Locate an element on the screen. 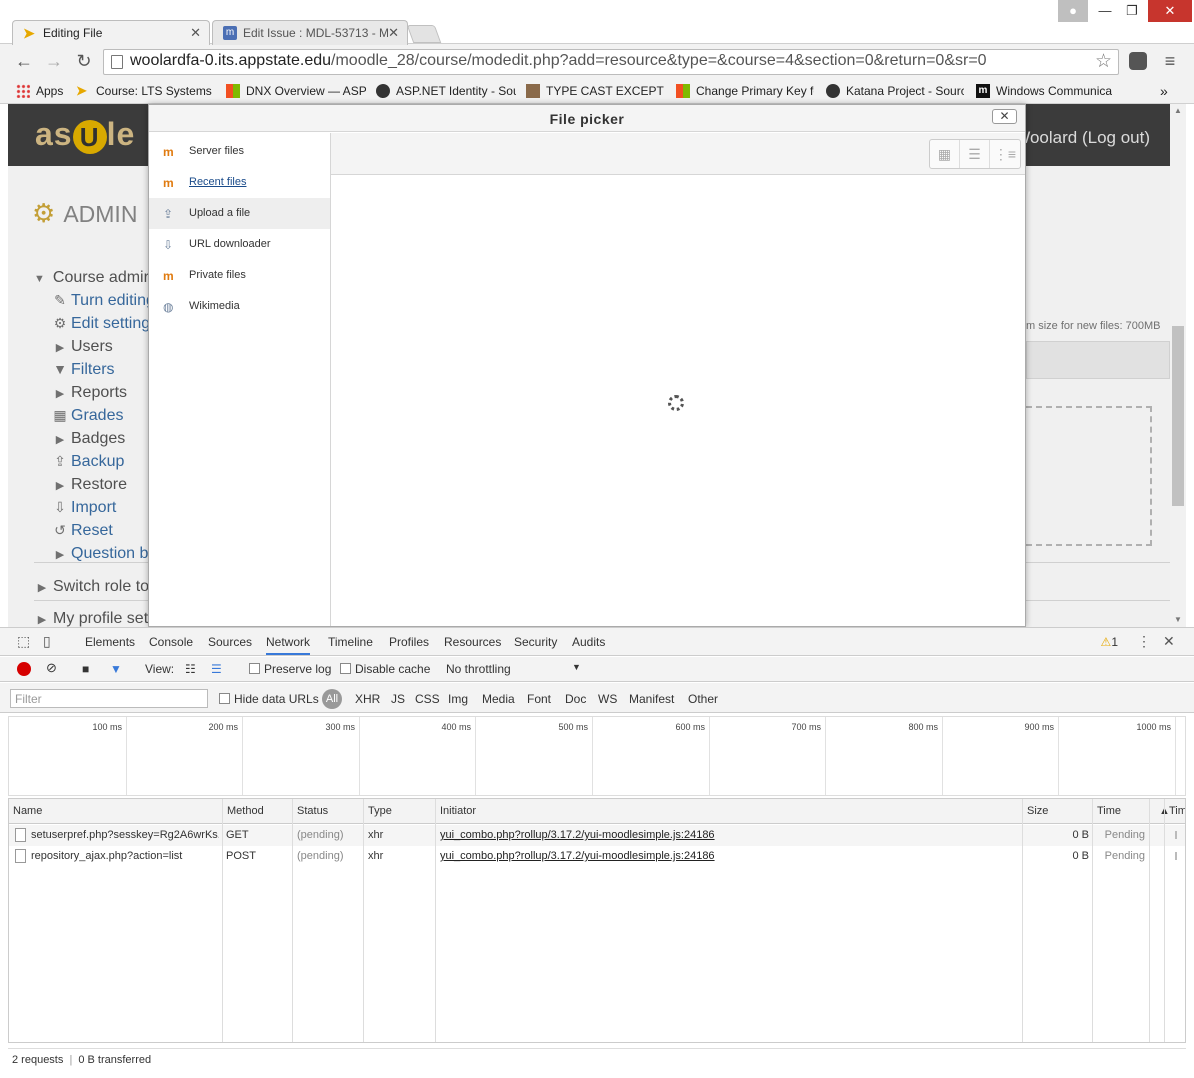  type-filter-other: Other is located at coordinates (703, 699).